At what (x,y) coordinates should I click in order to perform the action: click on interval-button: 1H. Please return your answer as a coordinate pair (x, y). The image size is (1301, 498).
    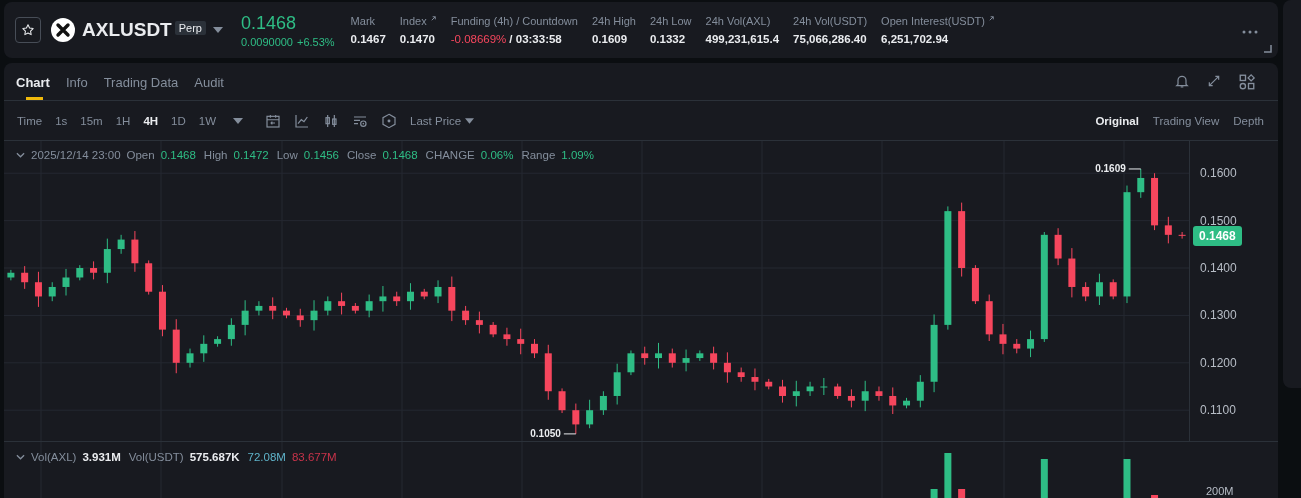
    Looking at the image, I should click on (123, 120).